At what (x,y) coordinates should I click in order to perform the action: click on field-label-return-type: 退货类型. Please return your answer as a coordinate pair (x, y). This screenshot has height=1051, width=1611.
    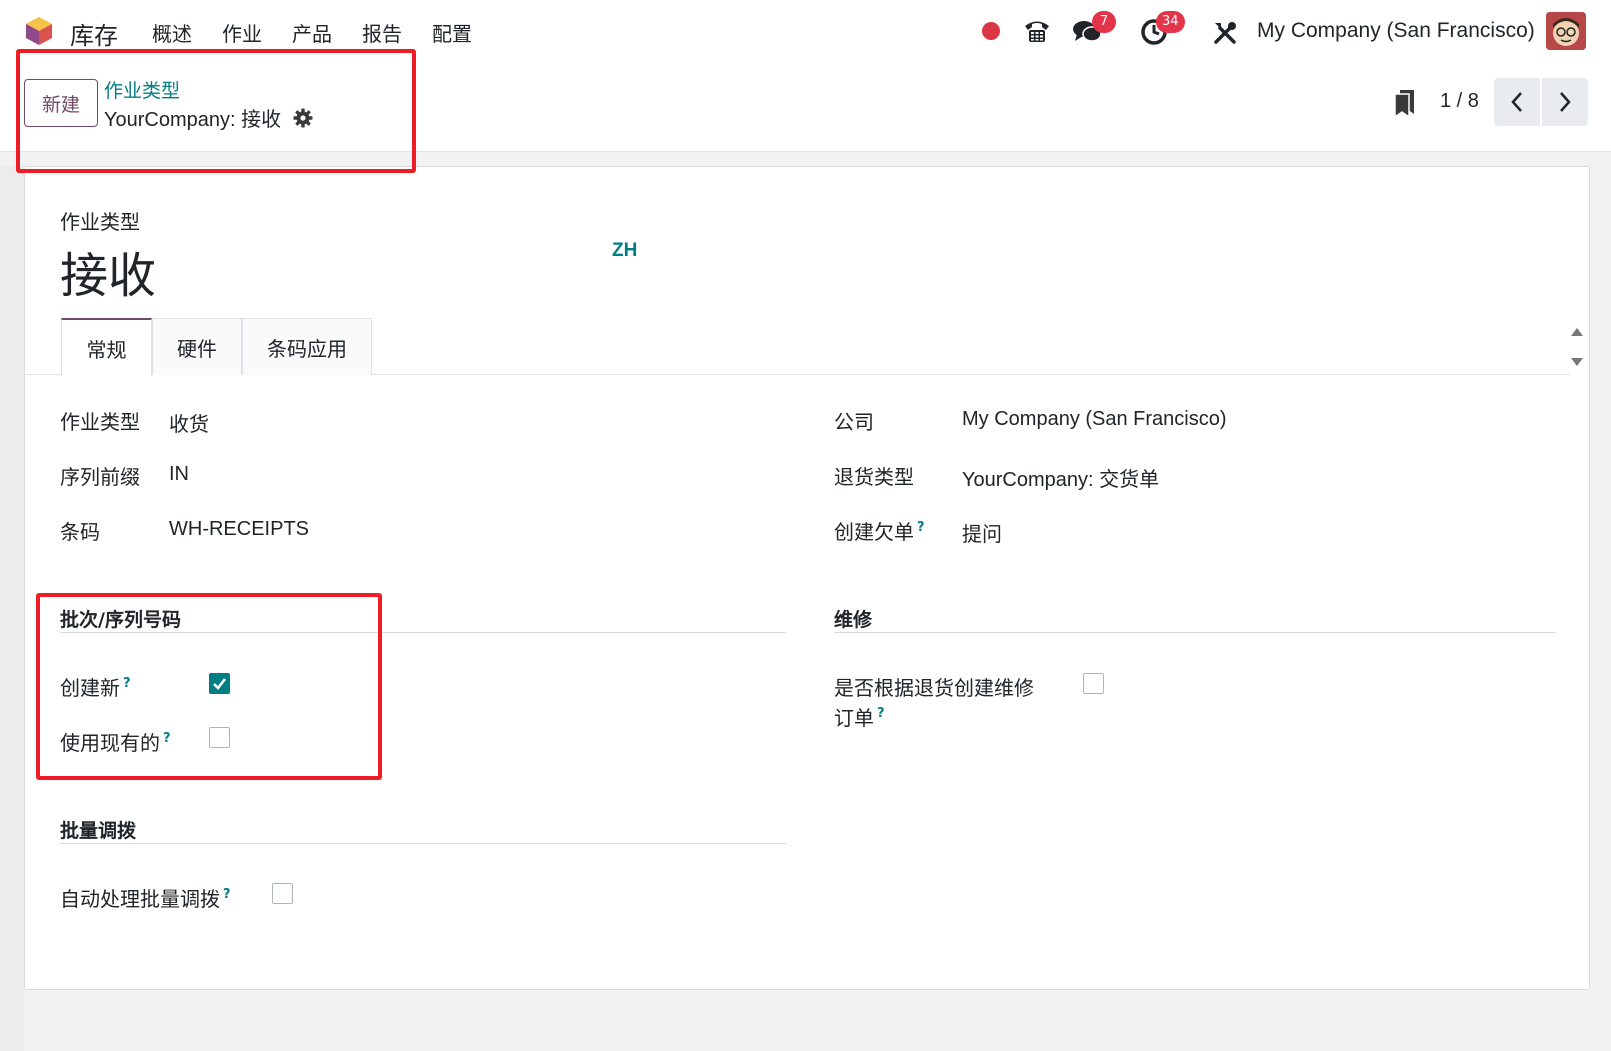
    Looking at the image, I should click on (874, 477).